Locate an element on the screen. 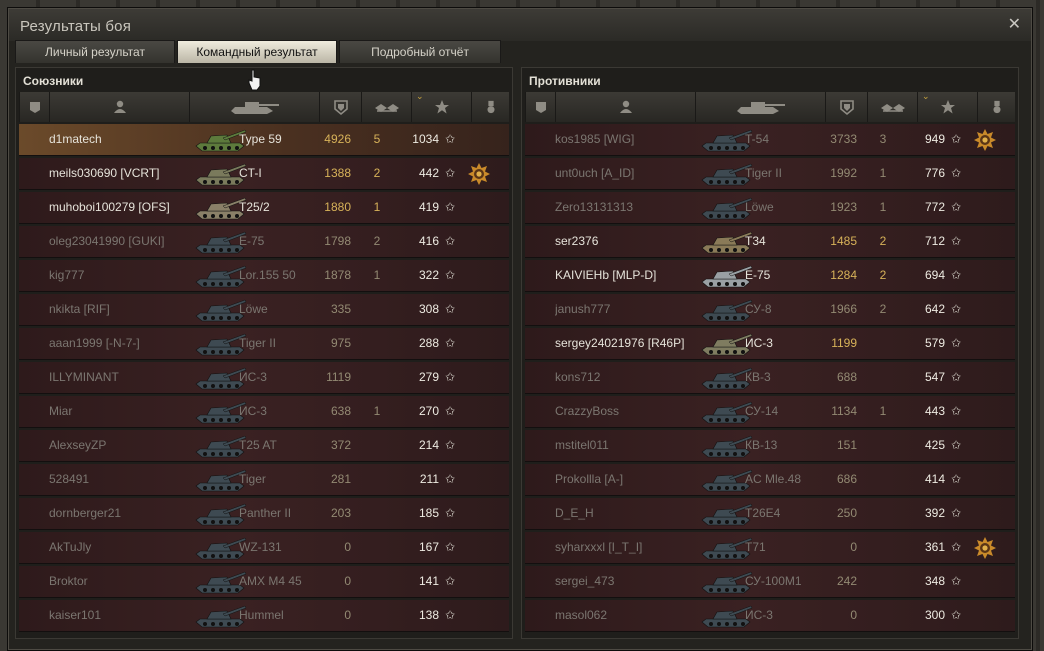 Image resolution: width=1044 pixels, height=651 pixels. tab-detailed-report: Подробный отчёт is located at coordinates (420, 51).